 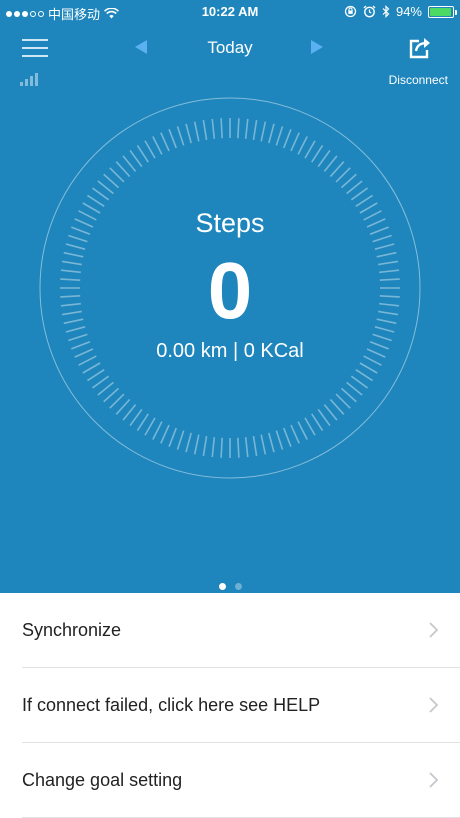 What do you see at coordinates (230, 223) in the screenshot?
I see `steps-label: Steps` at bounding box center [230, 223].